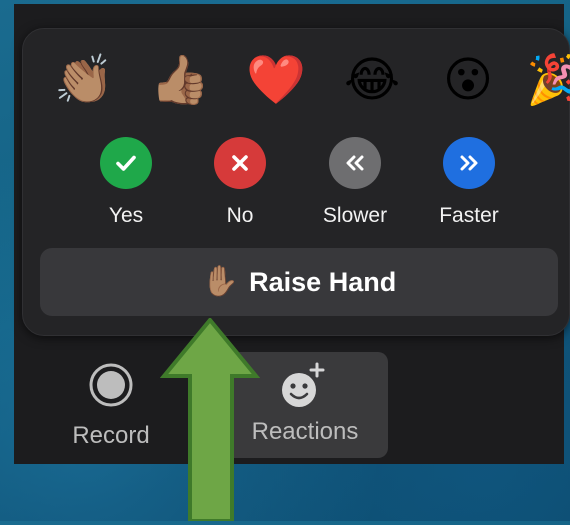 Image resolution: width=570 pixels, height=525 pixels. What do you see at coordinates (210, 419) in the screenshot?
I see `annotation-up-arrow` at bounding box center [210, 419].